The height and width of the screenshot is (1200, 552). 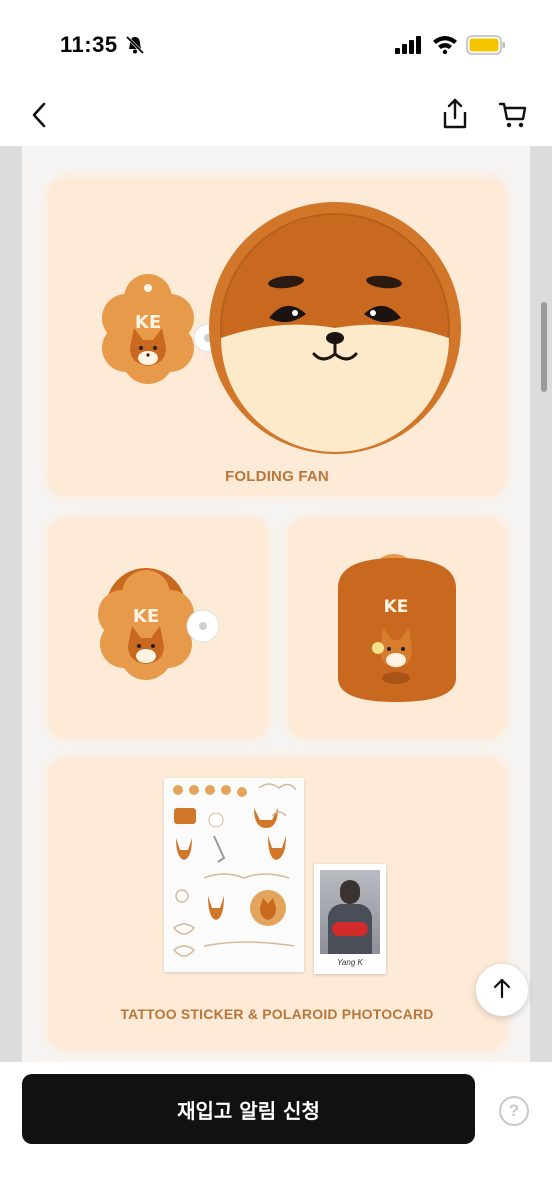 I want to click on folding-fan-caption: FOLDING FAN, so click(x=277, y=476).